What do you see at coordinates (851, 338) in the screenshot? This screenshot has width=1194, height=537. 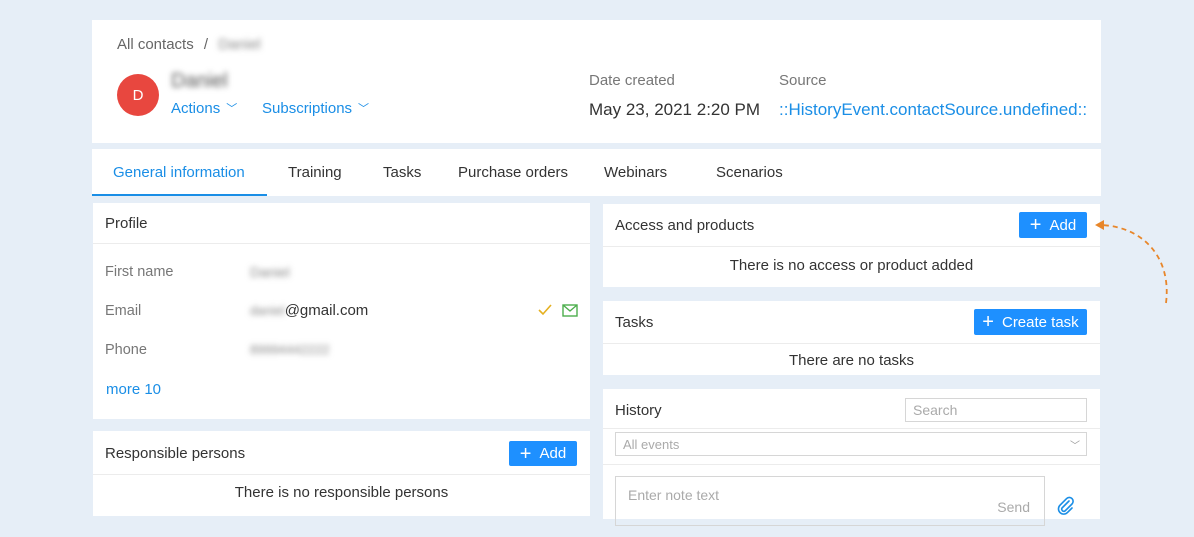 I see `tasks-card: Tasks + Create task There are no tasks` at bounding box center [851, 338].